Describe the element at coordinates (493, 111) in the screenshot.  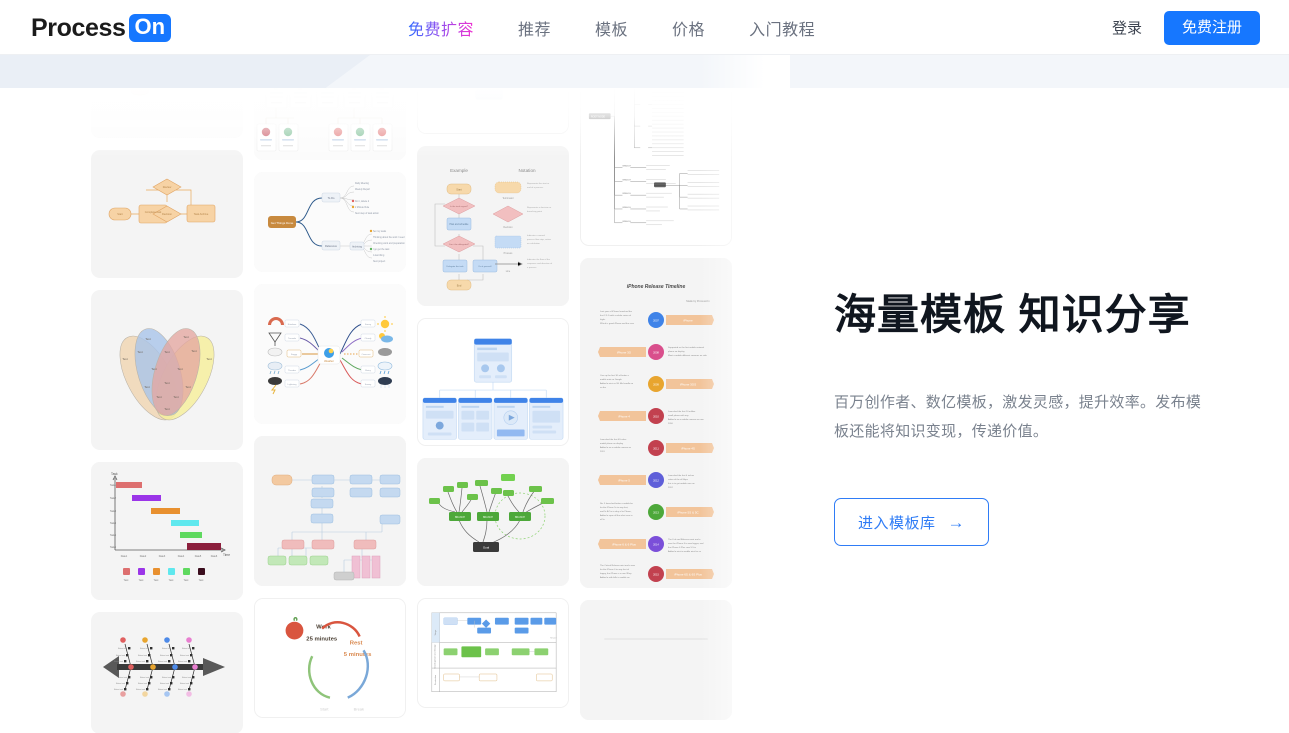
I see `template-card-partial-top-blue` at that location.